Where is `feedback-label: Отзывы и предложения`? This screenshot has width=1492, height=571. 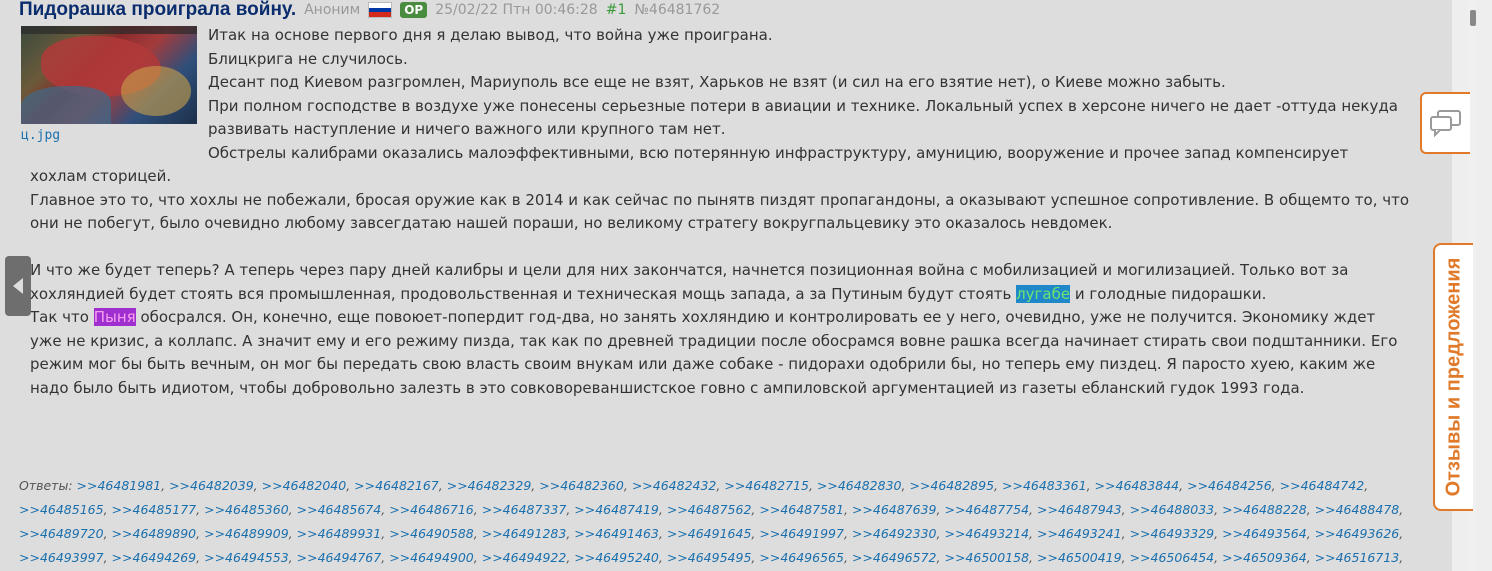
feedback-label: Отзывы и предложения is located at coordinates (1453, 377).